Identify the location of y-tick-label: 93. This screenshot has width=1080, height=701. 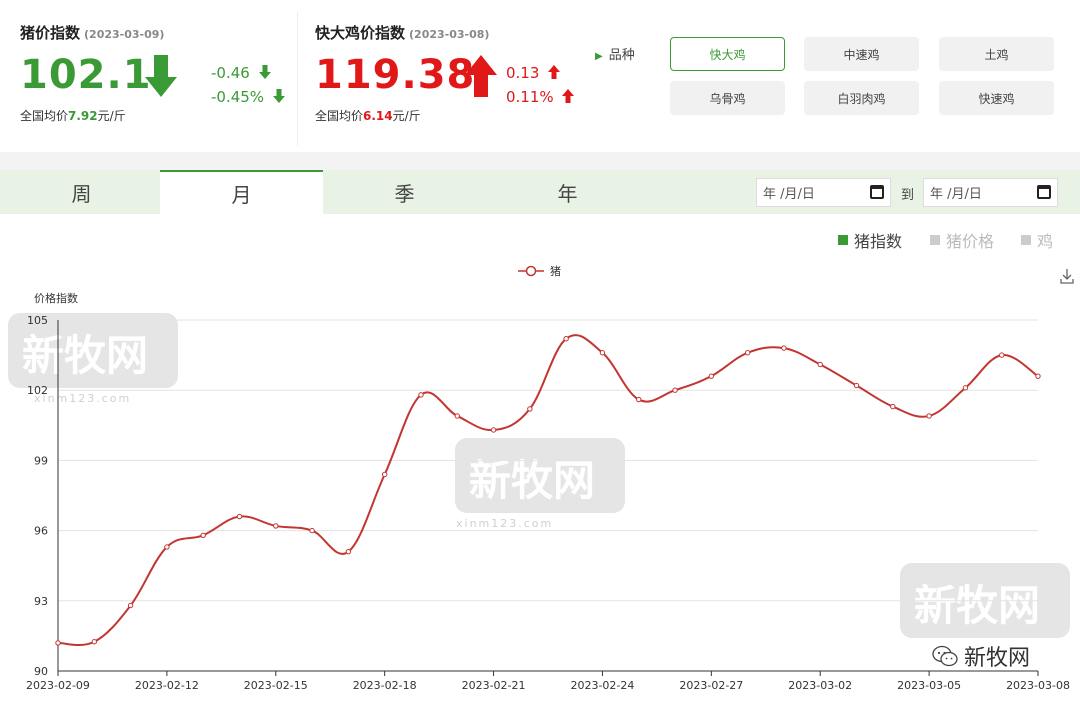
(41, 601).